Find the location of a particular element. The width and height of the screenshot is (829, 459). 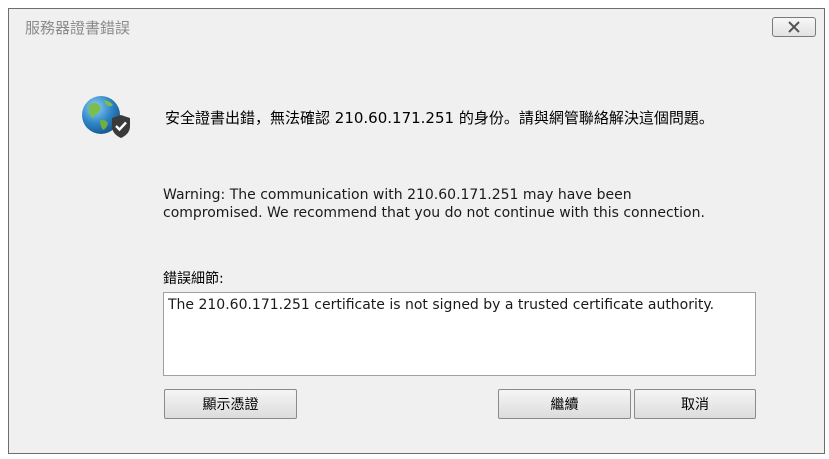

dialog-title: 服務器證書錯誤 is located at coordinates (78, 28).